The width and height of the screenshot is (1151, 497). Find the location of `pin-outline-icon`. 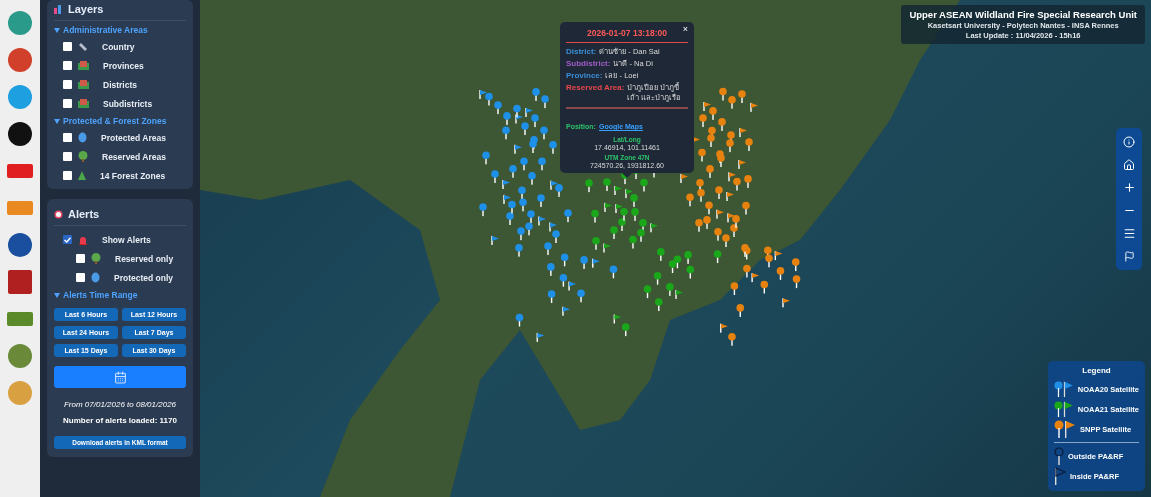

pin-outline-icon is located at coordinates (1059, 456).